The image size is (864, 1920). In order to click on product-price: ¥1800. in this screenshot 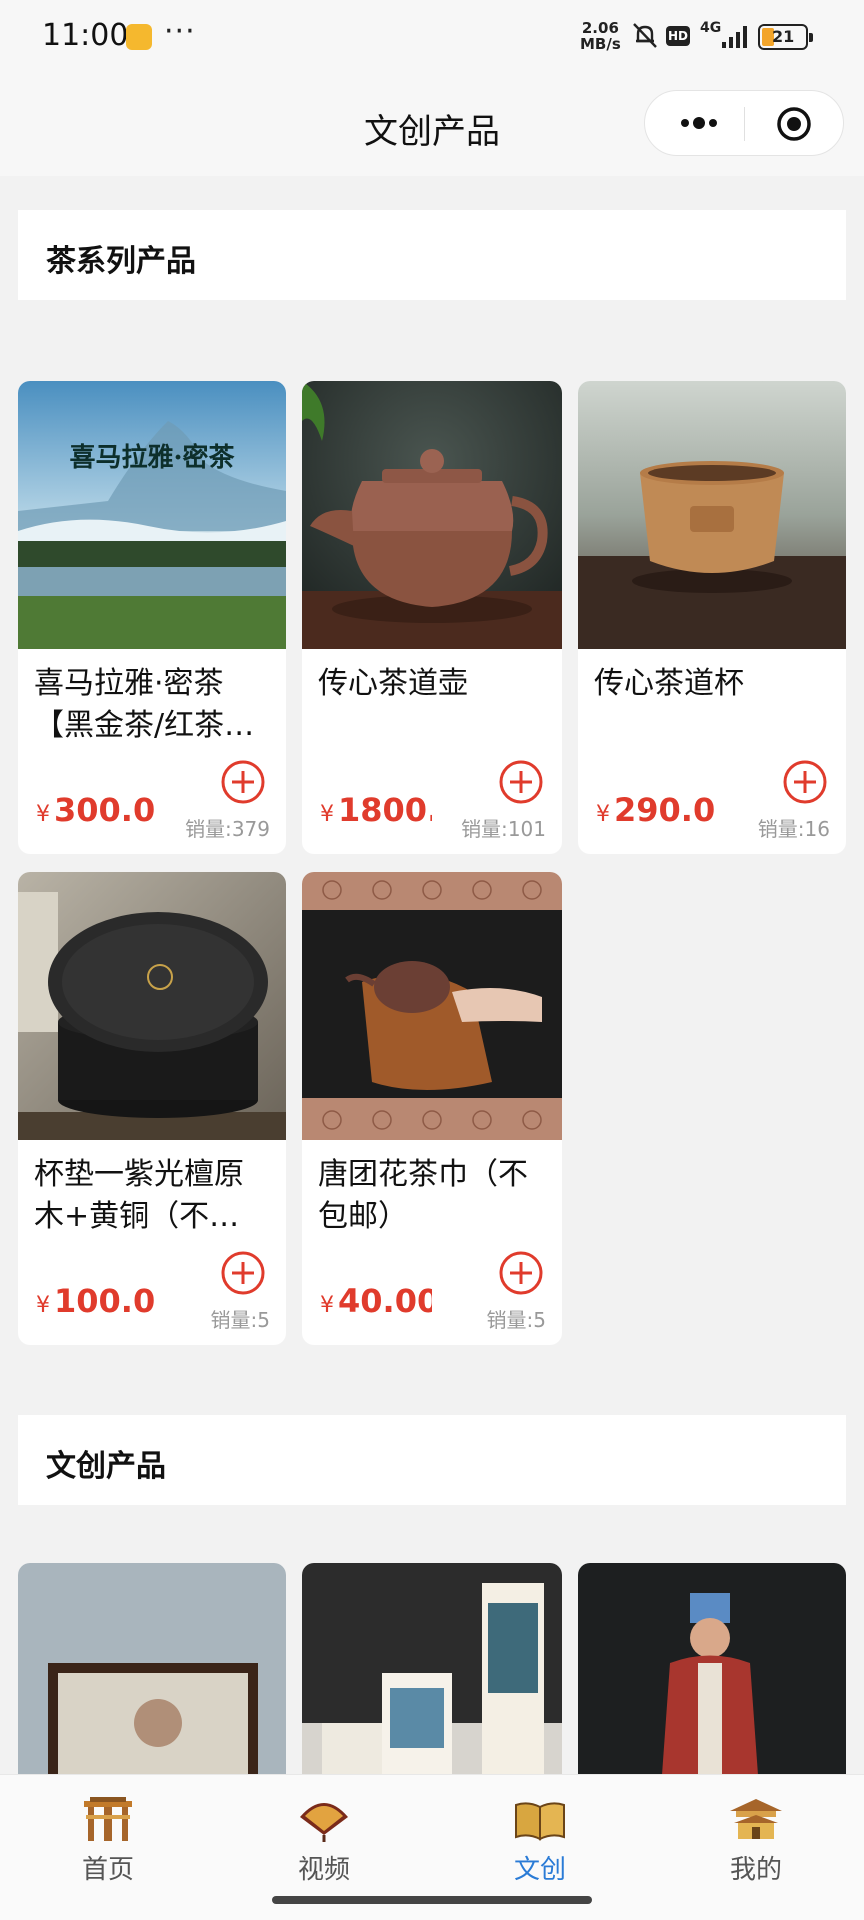, I will do `click(376, 810)`.